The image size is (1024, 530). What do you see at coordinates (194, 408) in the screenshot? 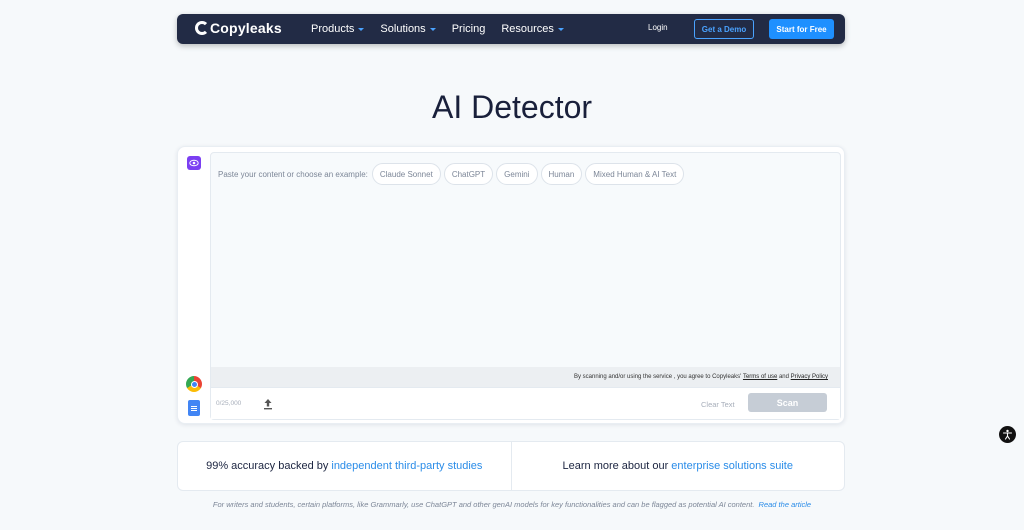
I see `google-docs-icon` at bounding box center [194, 408].